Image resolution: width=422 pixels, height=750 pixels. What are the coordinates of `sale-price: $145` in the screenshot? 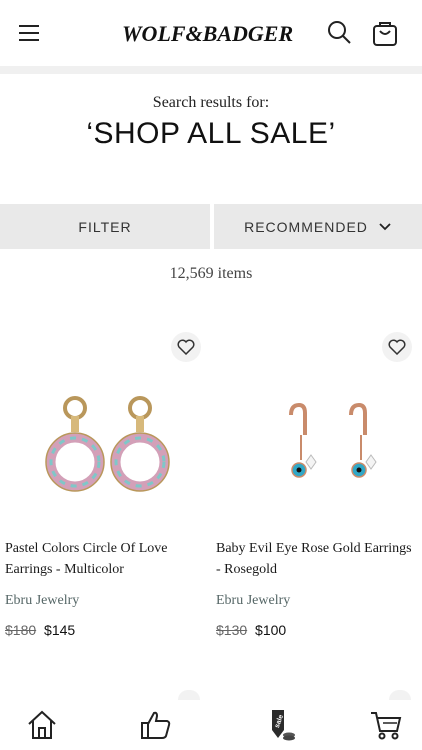 It's located at (60, 630).